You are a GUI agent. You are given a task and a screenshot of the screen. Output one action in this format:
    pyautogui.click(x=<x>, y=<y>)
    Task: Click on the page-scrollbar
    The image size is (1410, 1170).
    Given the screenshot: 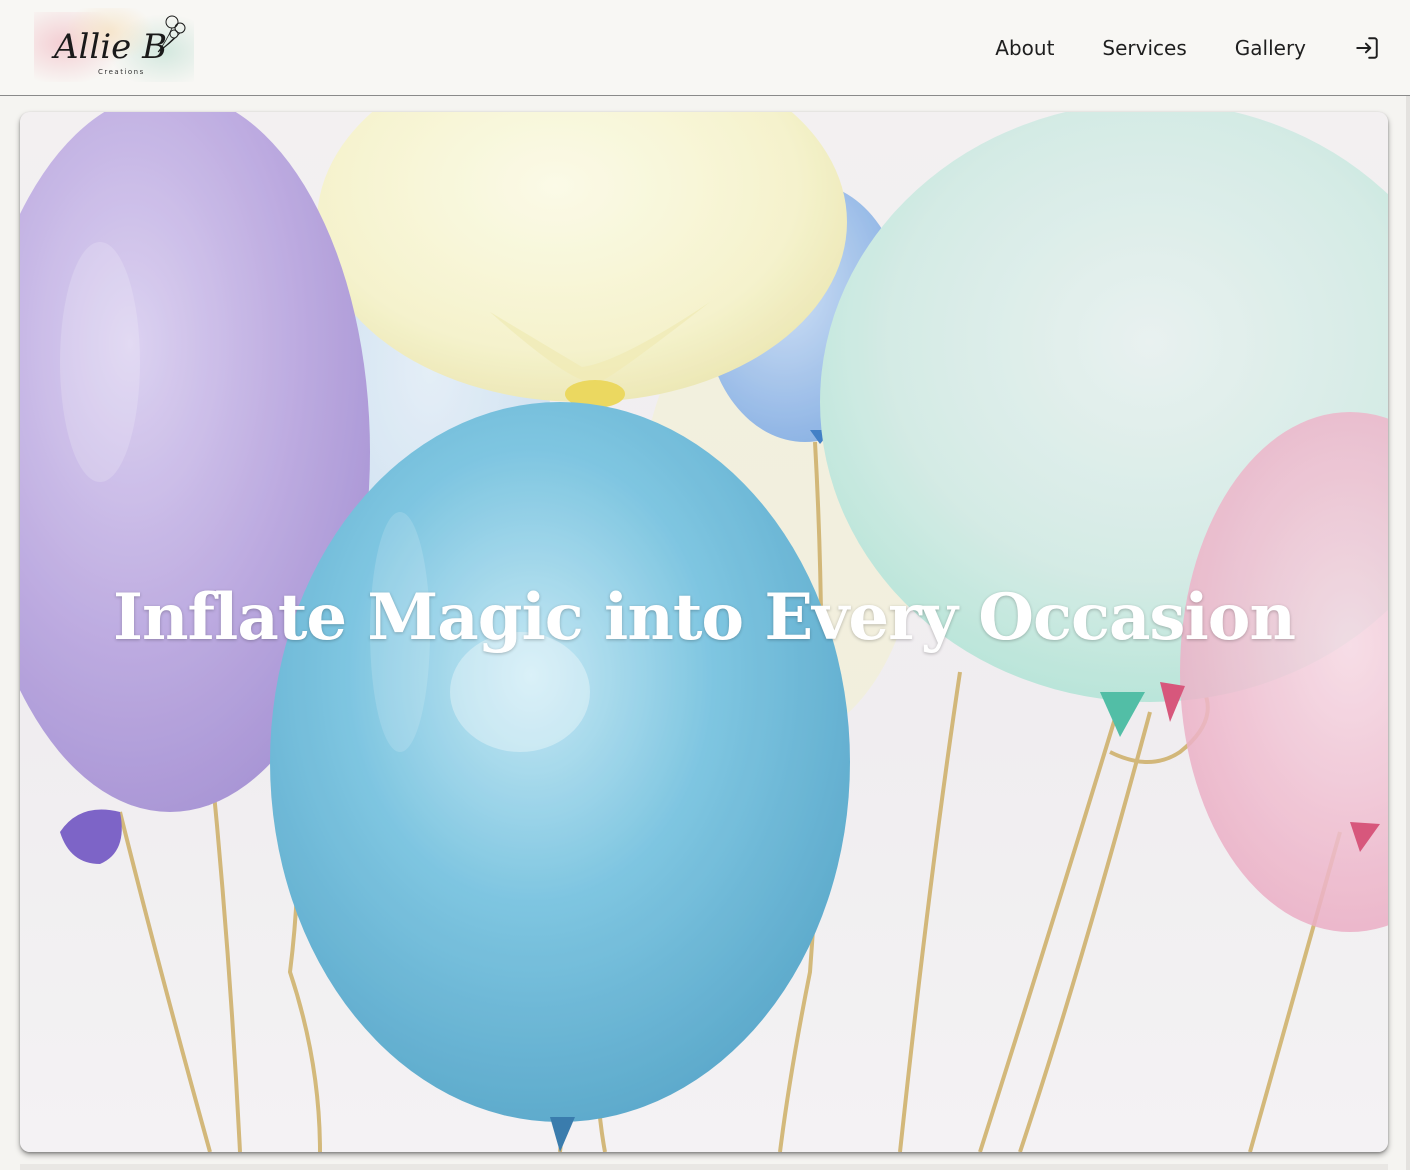 What is the action you would take?
    pyautogui.click(x=1408, y=633)
    